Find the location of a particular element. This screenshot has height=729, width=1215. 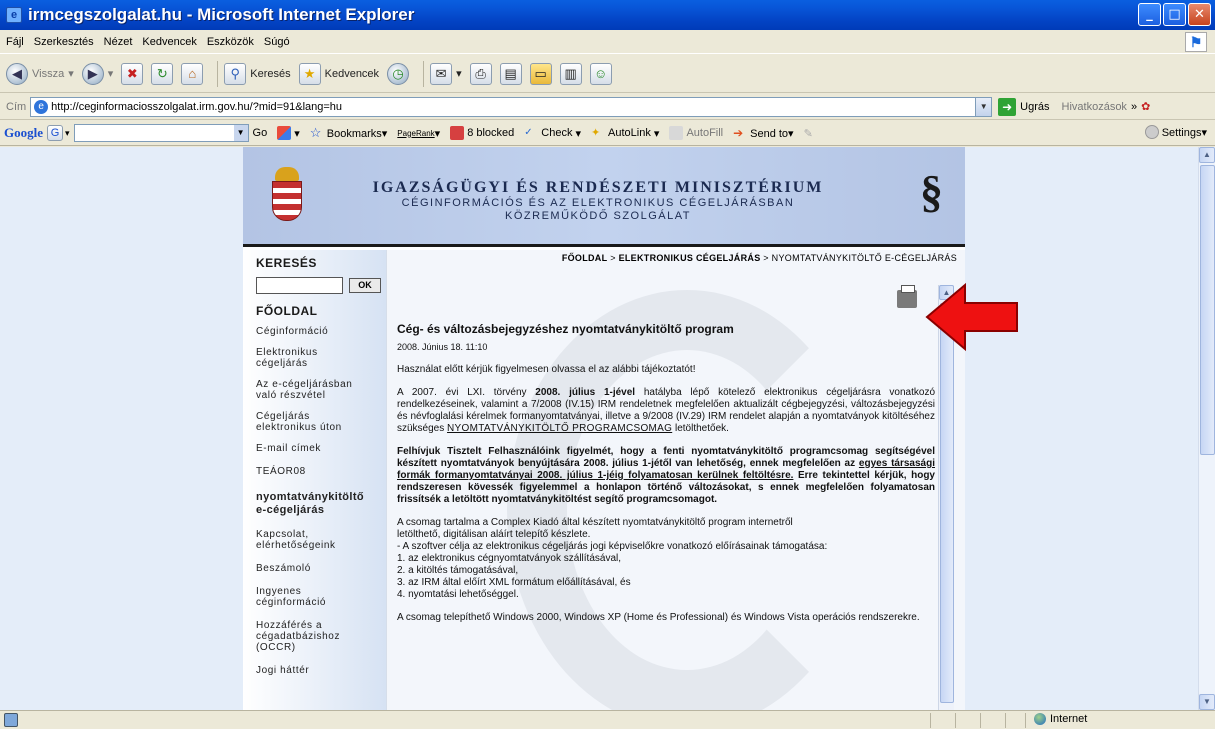

nav-item-ingyenes-ceginformacio: Ingyenes céginformáció is located at coordinates (321, 597).